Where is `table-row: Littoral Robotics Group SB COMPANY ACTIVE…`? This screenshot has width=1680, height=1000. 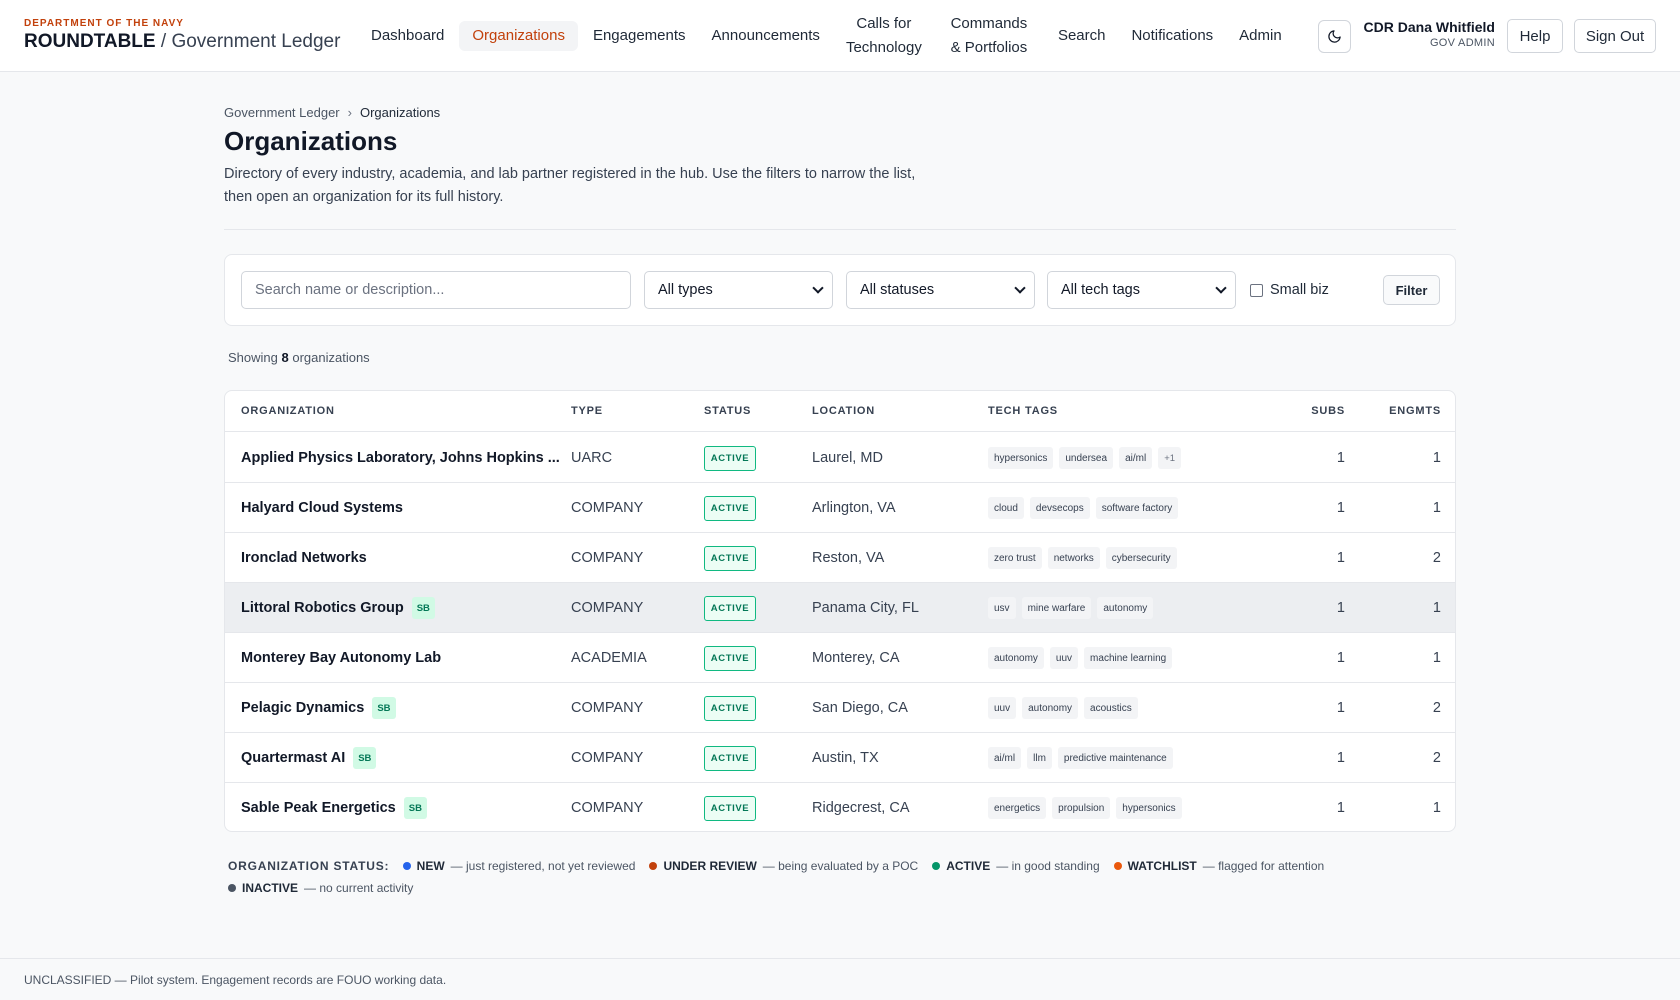
table-row: Littoral Robotics Group SB COMPANY ACTIVE… is located at coordinates (840, 608).